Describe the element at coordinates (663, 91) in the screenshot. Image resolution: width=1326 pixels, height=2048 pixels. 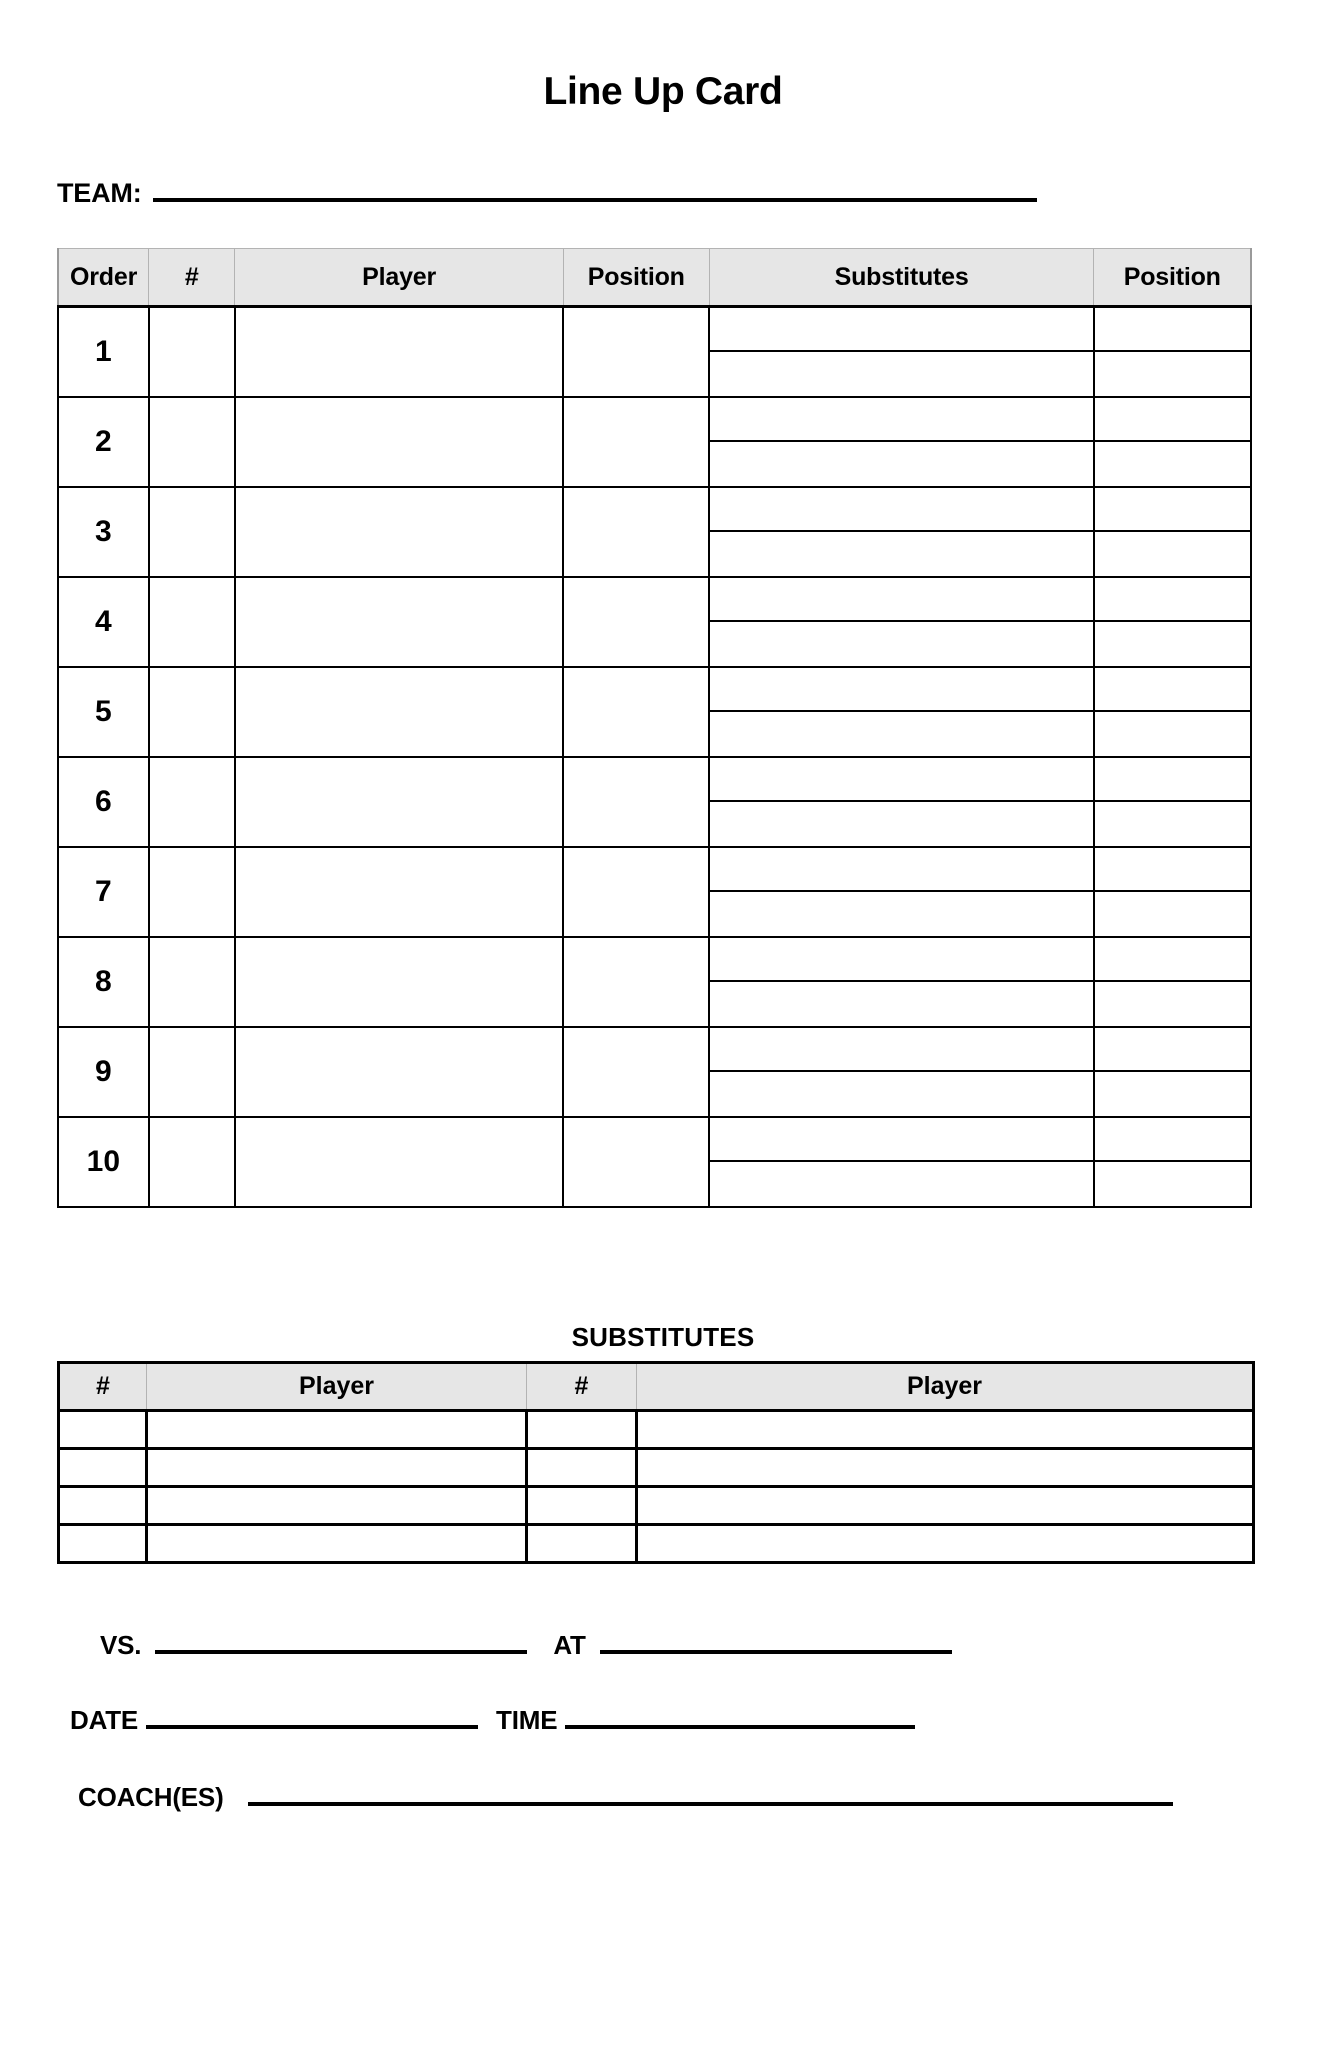
I see `page-title: Line Up Card` at that location.